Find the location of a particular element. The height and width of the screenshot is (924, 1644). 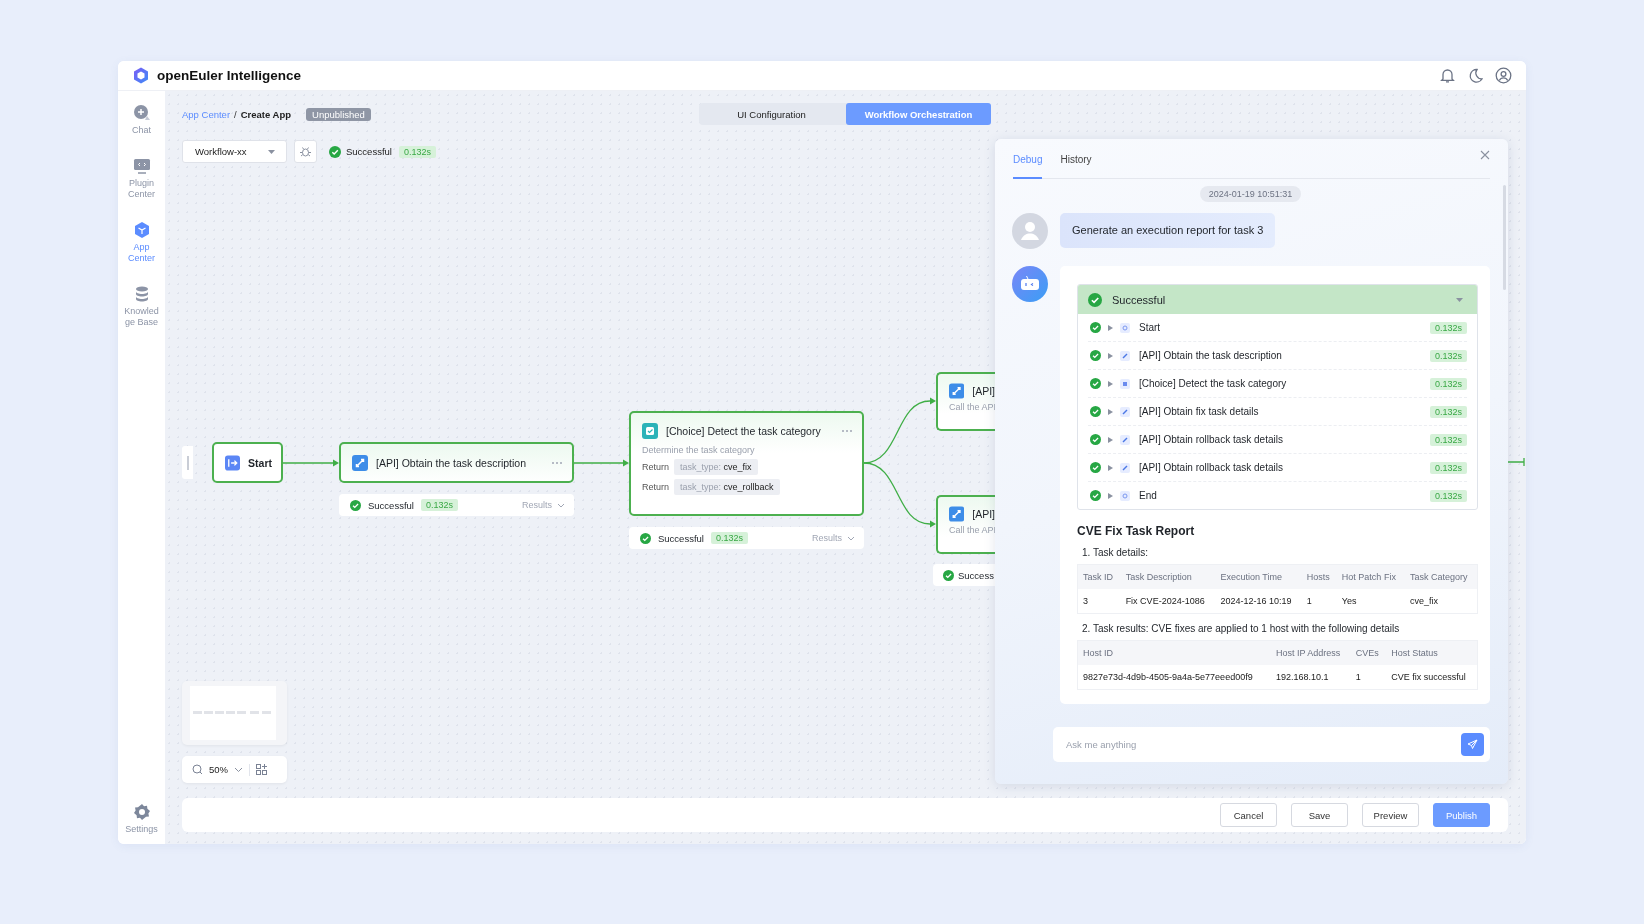

zoom-icon is located at coordinates (197, 769).